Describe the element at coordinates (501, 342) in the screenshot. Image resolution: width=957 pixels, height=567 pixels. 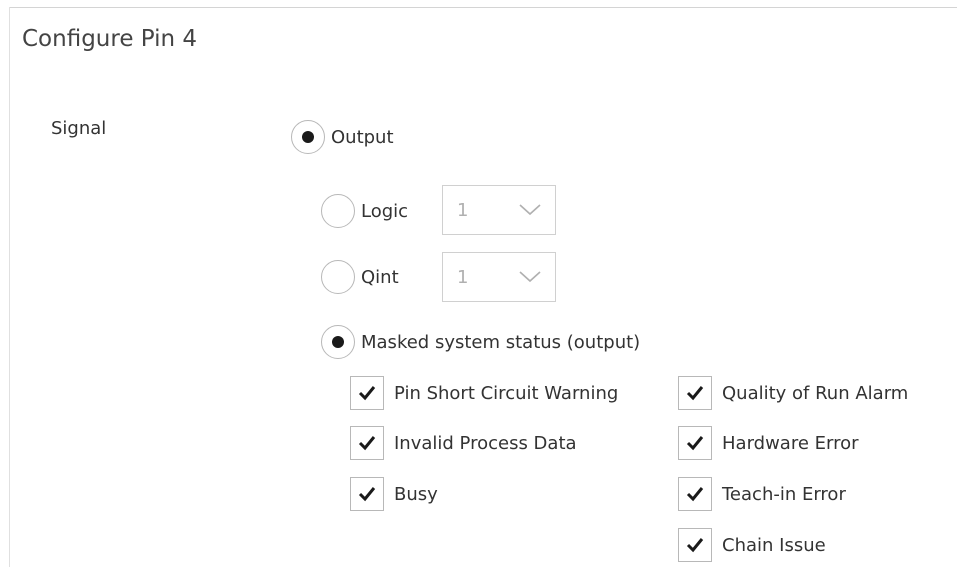
I see `masked-status-radio-label: Masked system status (output)` at that location.